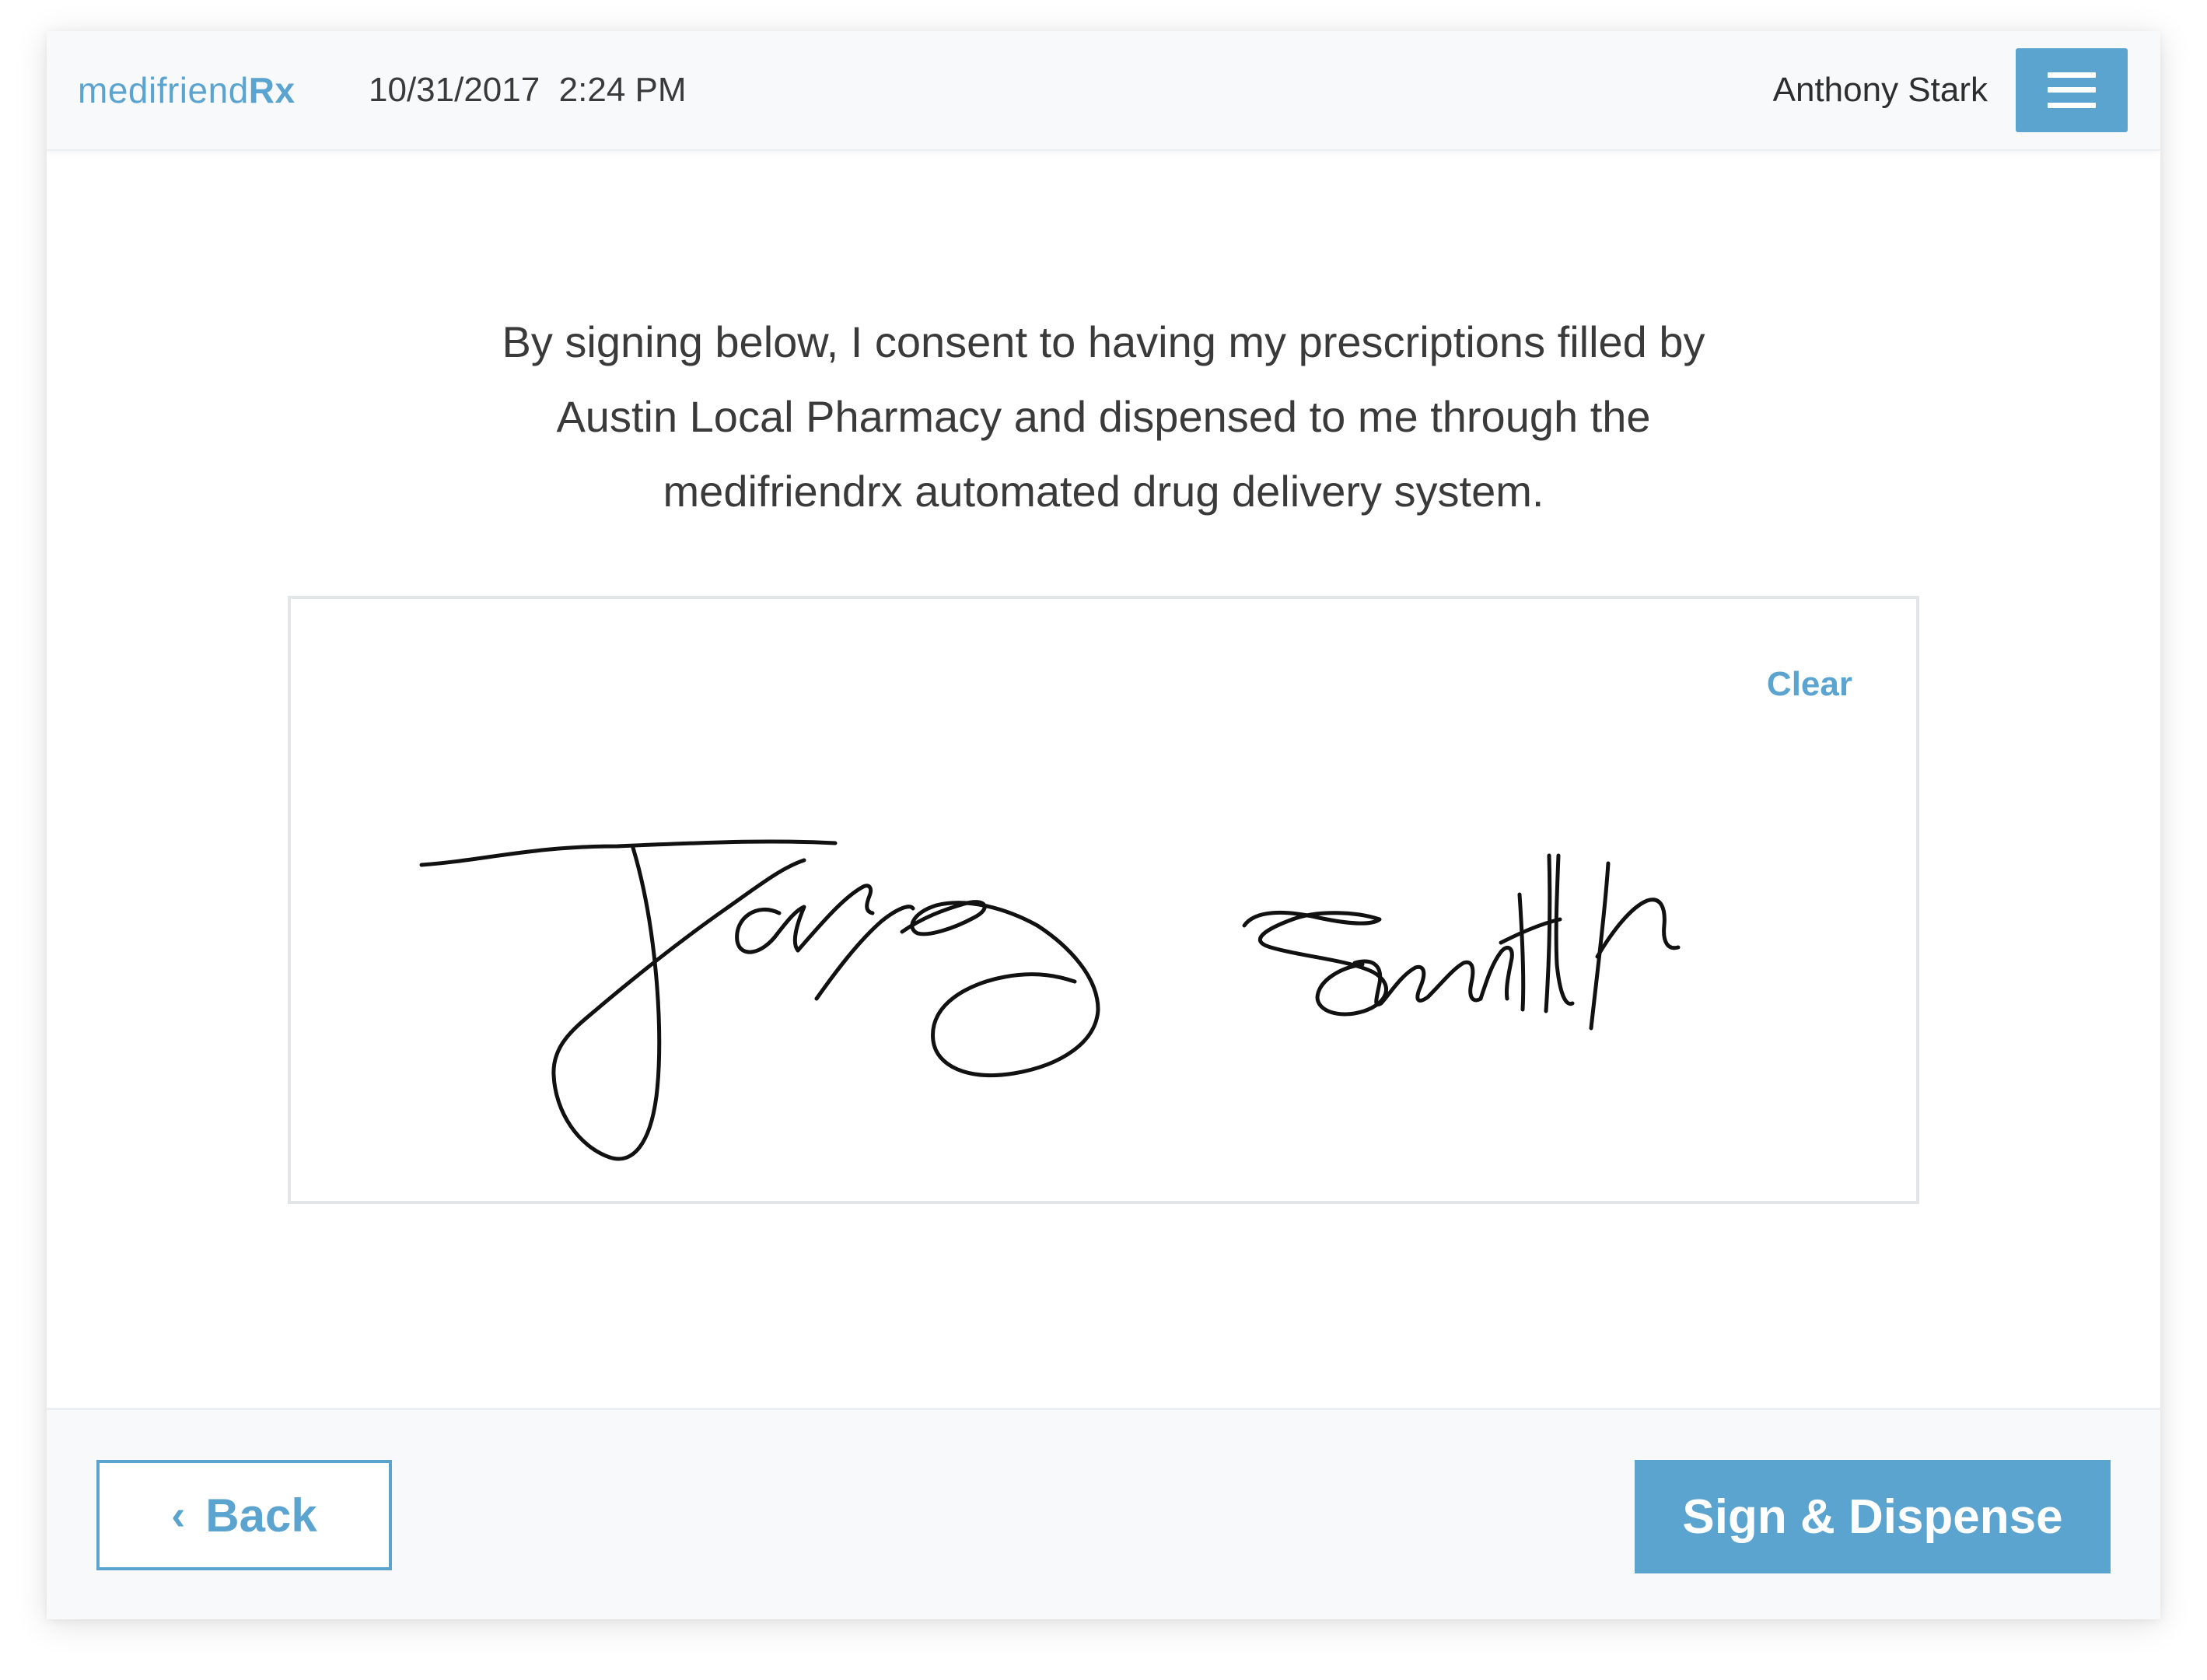 The width and height of the screenshot is (2207, 1680). I want to click on back-button: ‹ Back, so click(244, 1515).